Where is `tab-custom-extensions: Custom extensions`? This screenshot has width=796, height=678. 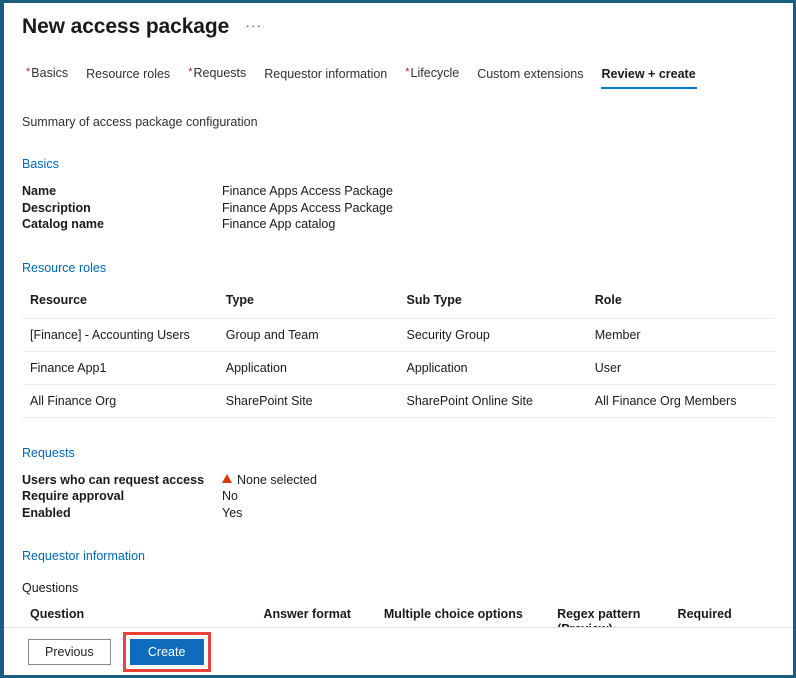 tab-custom-extensions: Custom extensions is located at coordinates (530, 77).